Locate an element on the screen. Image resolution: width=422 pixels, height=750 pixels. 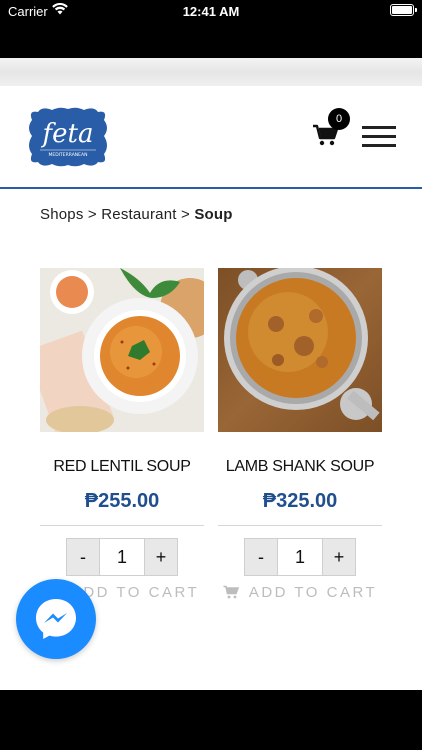
cart-icon is located at coordinates (231, 592).